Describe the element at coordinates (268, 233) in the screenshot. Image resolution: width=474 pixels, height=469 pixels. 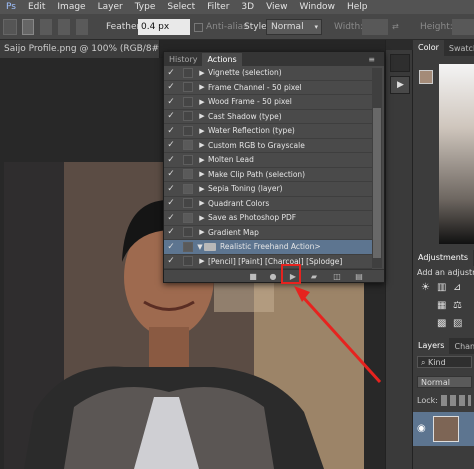
I see `list-item: ✓ ▶ Gradient Map` at that location.